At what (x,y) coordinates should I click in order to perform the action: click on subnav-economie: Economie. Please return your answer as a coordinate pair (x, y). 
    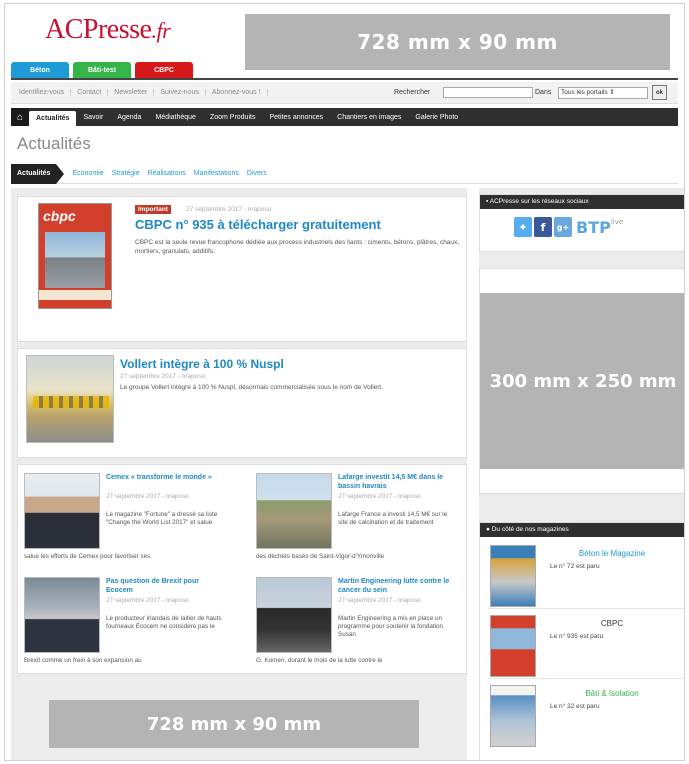
    Looking at the image, I should click on (87, 173).